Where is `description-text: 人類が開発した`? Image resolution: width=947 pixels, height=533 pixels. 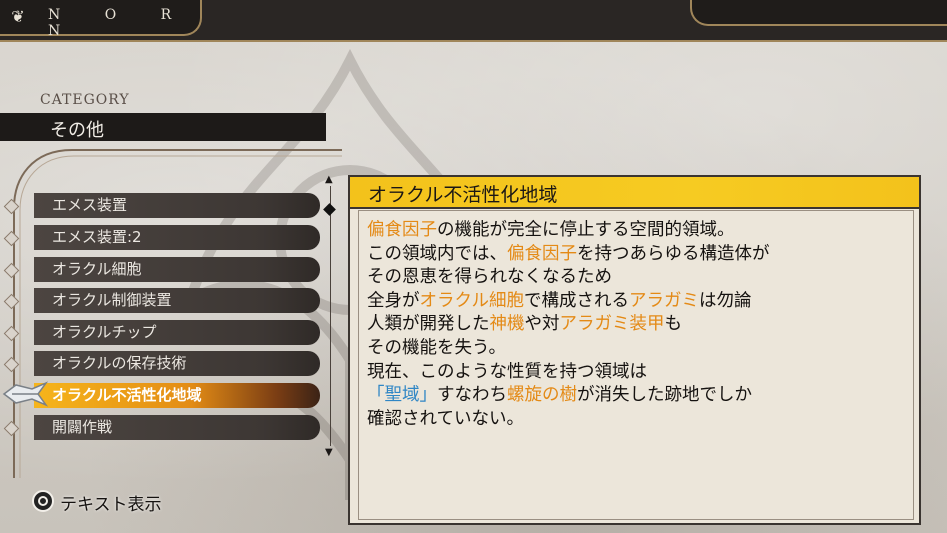
description-text: 人類が開発した is located at coordinates (428, 324).